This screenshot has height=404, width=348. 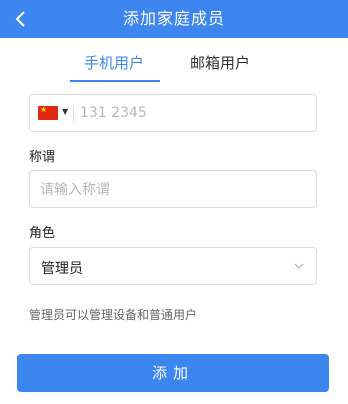 What do you see at coordinates (113, 315) in the screenshot?
I see `role-helper-text: 管理员可以管理设备和普通用户` at bounding box center [113, 315].